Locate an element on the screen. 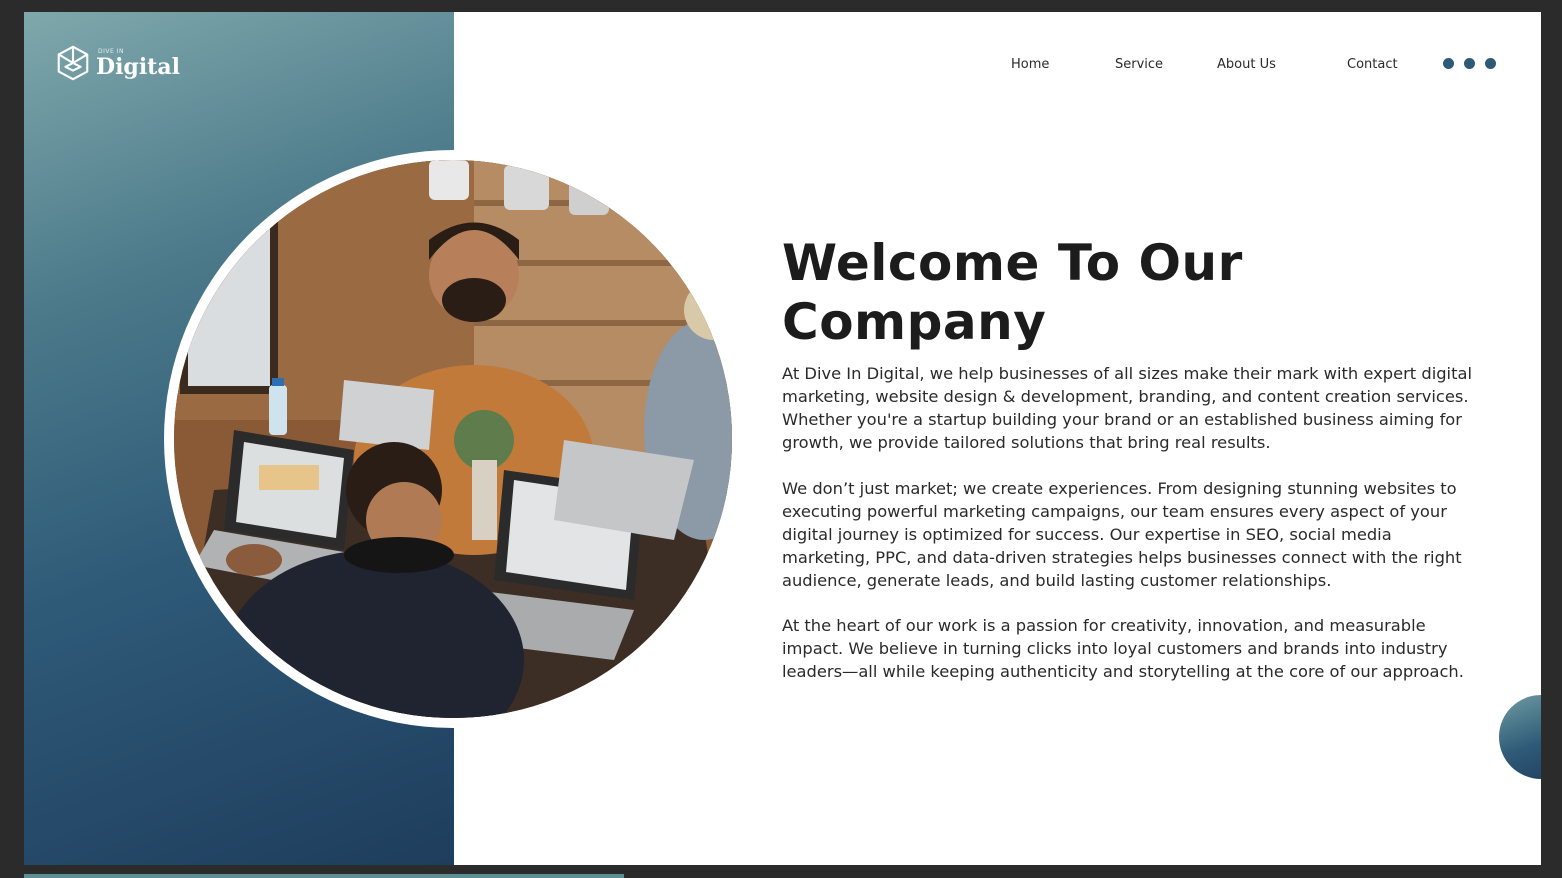 This screenshot has width=1562, height=878. cube-logo-icon is located at coordinates (73, 63).